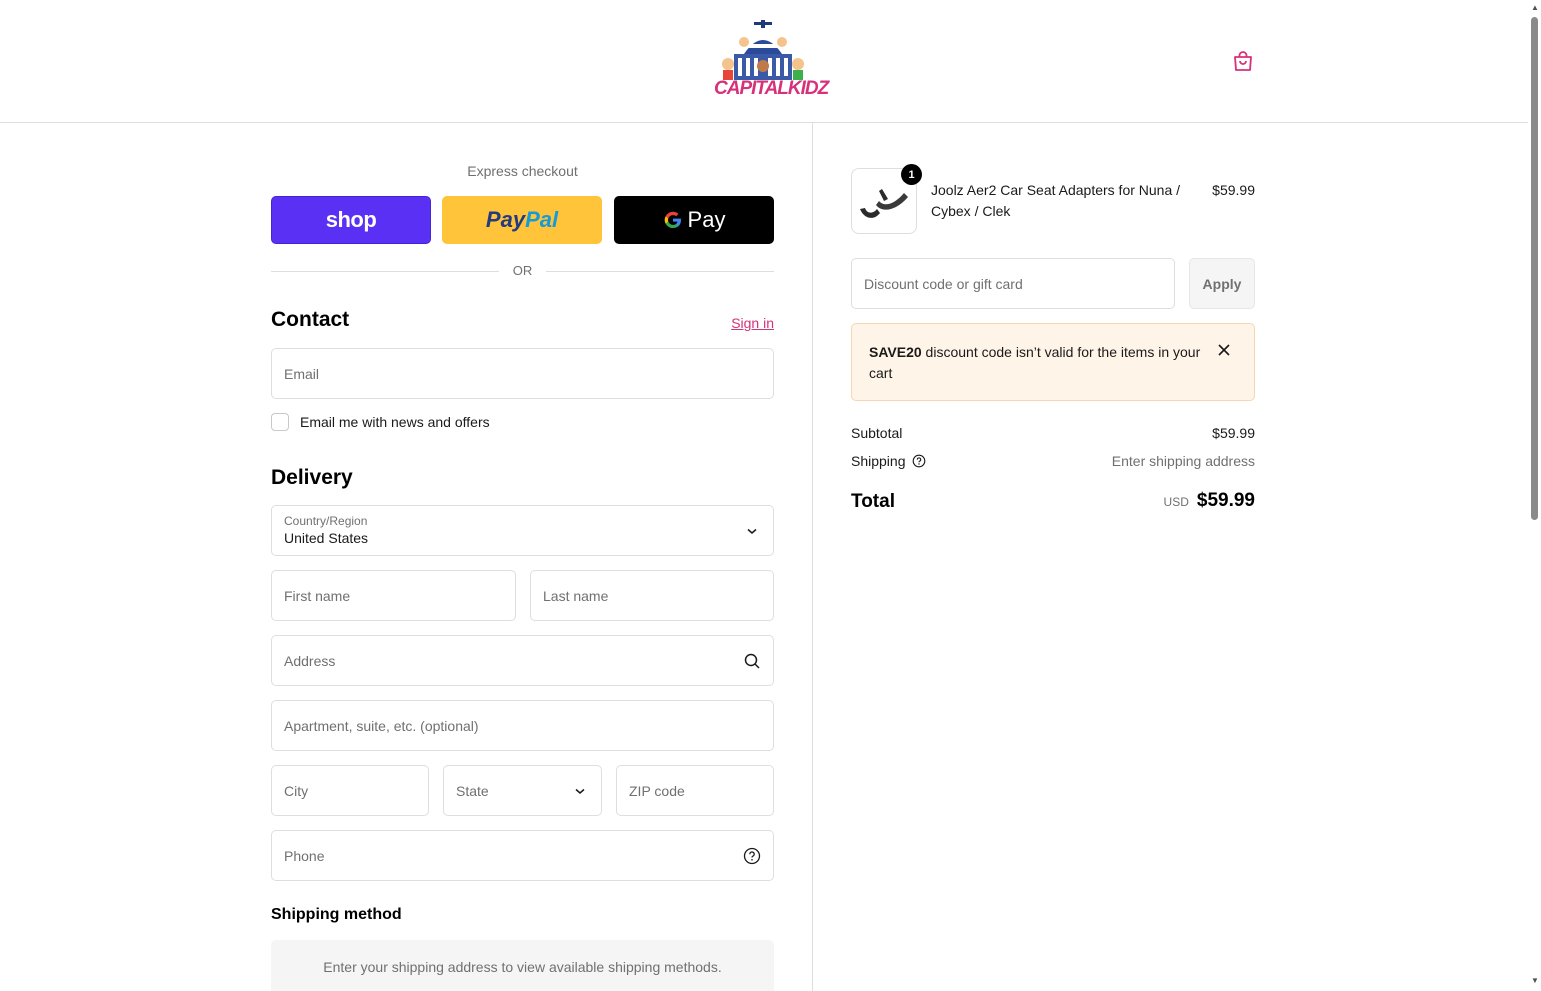  Describe the element at coordinates (911, 174) in the screenshot. I see `quantity-badge: 1` at that location.